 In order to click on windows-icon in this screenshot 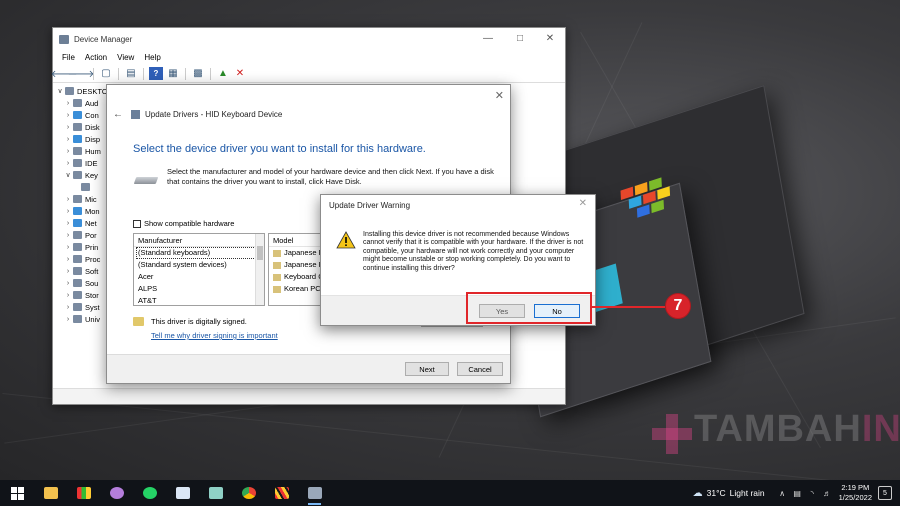, I will do `click(17, 493)`.